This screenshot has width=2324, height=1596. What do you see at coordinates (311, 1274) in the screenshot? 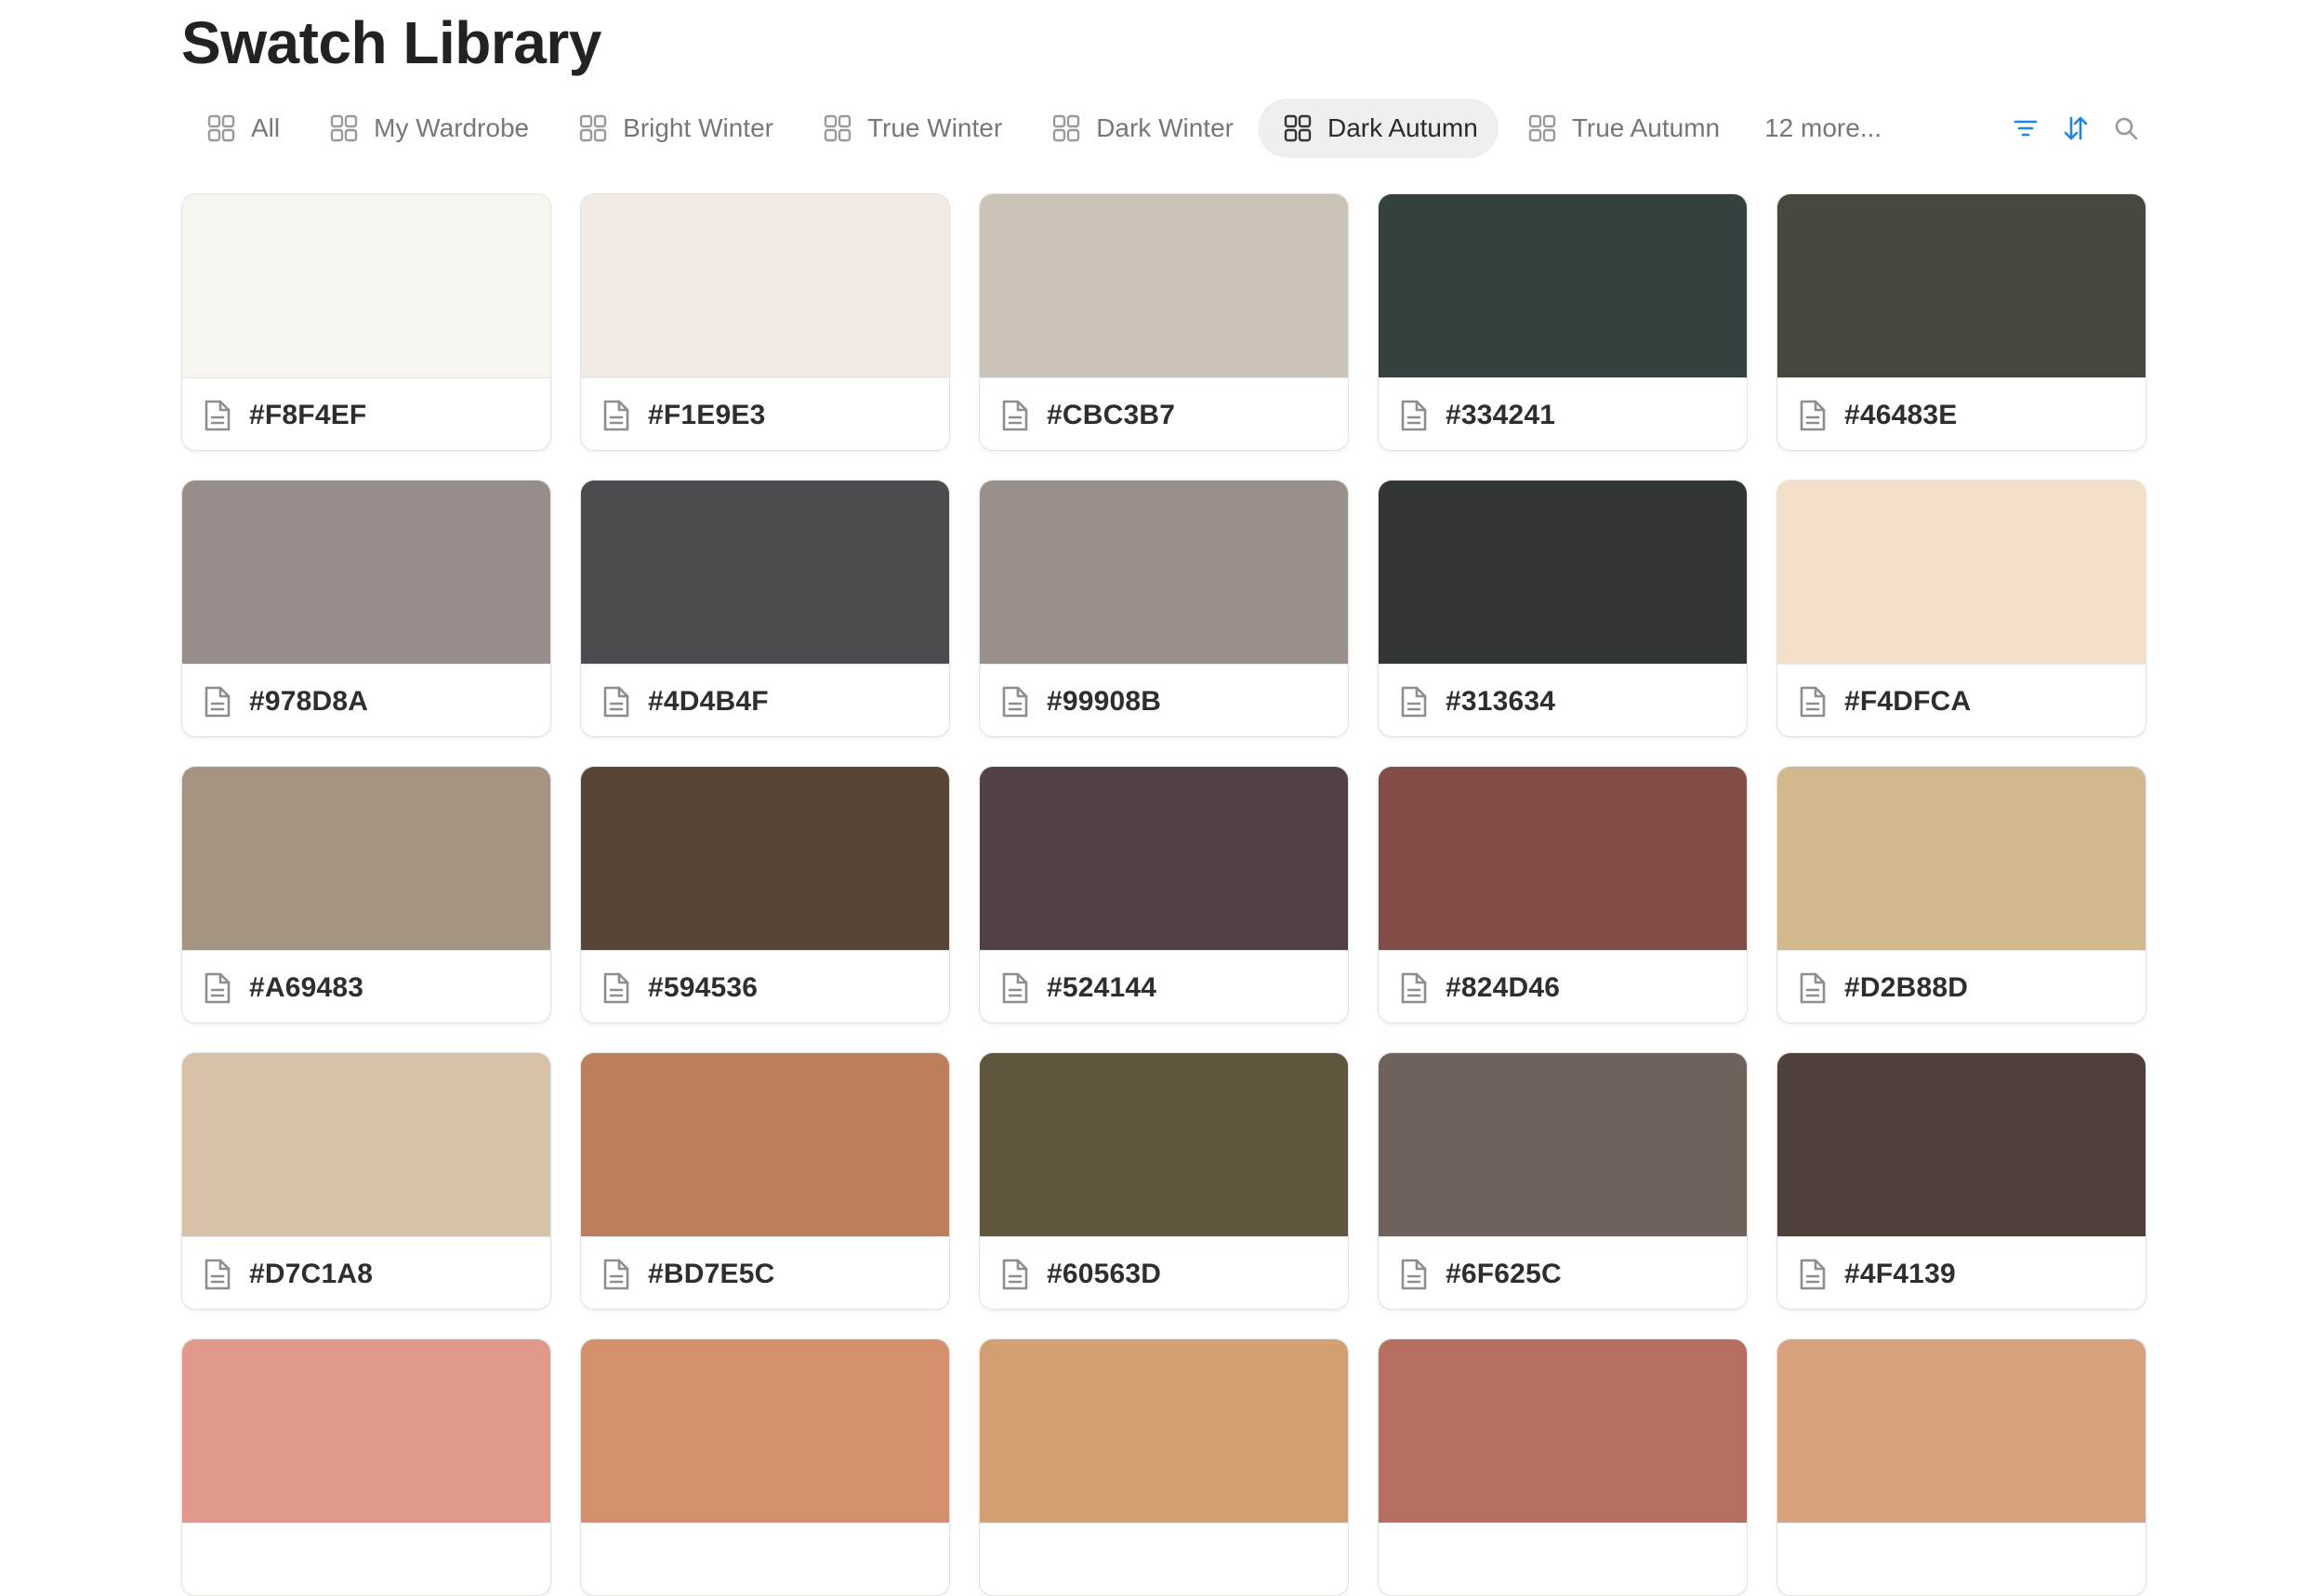
I see `swatch-hex-label: #D7C1A8` at bounding box center [311, 1274].